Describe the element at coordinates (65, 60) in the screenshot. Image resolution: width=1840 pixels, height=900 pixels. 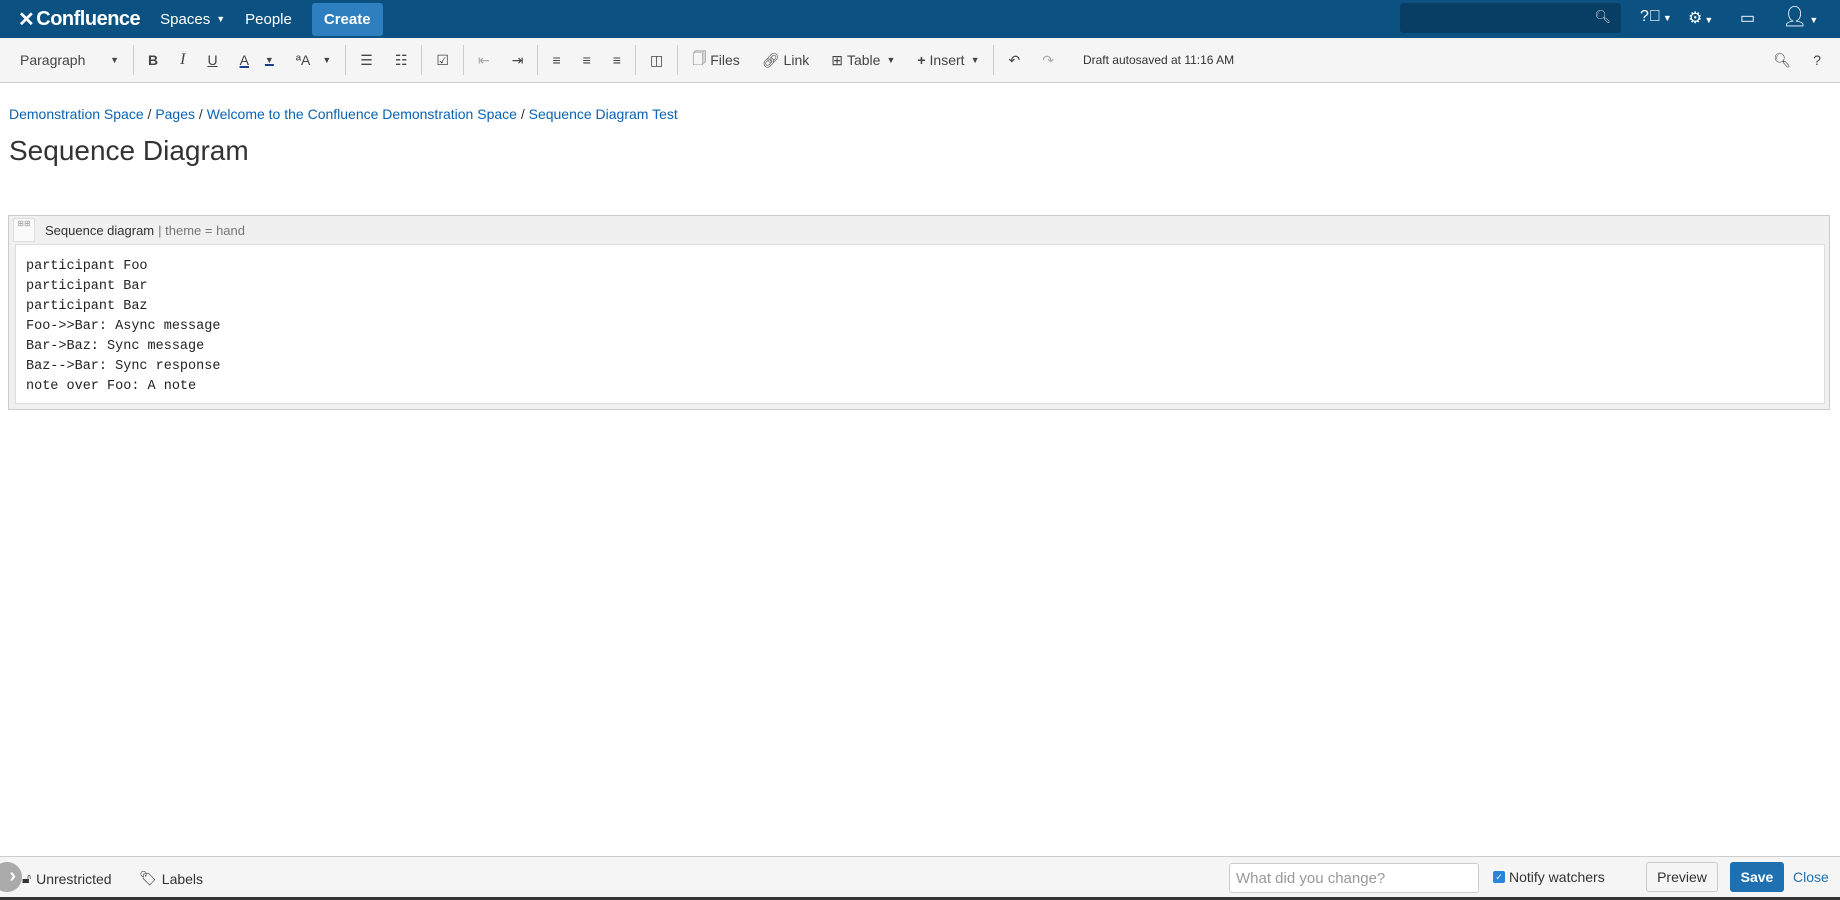
I see `paragraph-format-dropdown: Paragraph ▼` at that location.